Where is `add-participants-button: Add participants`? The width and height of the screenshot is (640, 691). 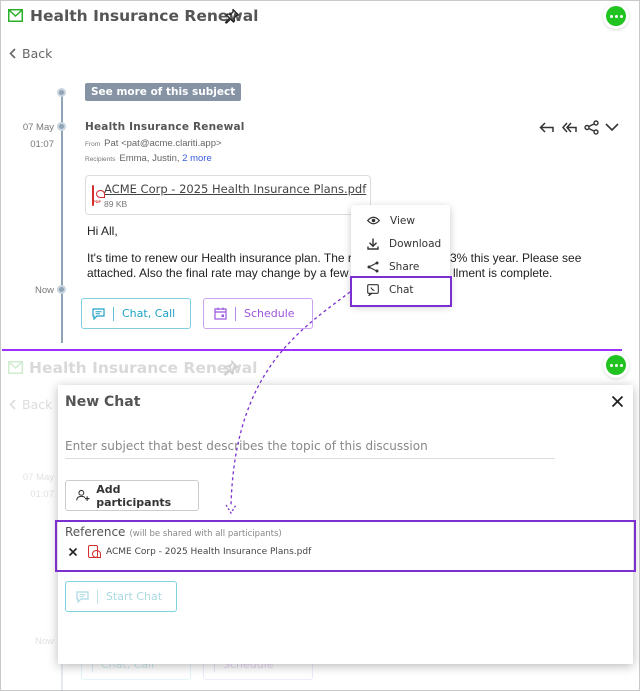 add-participants-button: Add participants is located at coordinates (132, 495).